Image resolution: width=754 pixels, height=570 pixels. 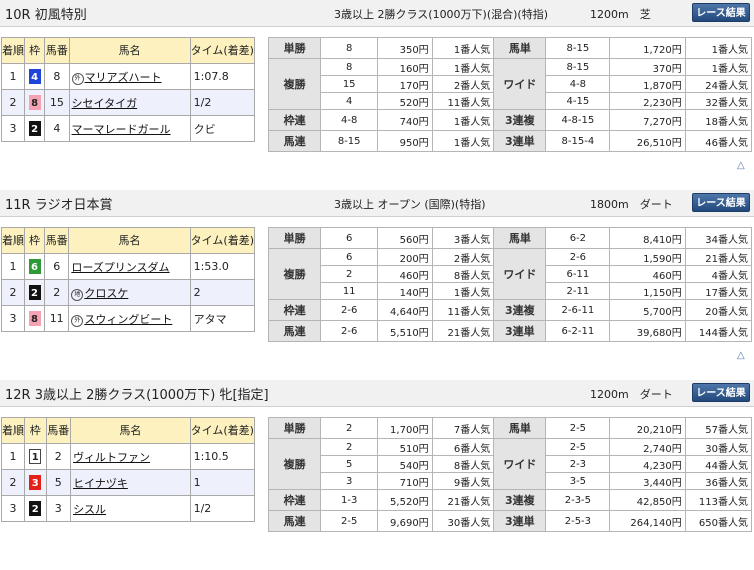 I want to click on combination-cell: 2-6-11, so click(x=578, y=310).